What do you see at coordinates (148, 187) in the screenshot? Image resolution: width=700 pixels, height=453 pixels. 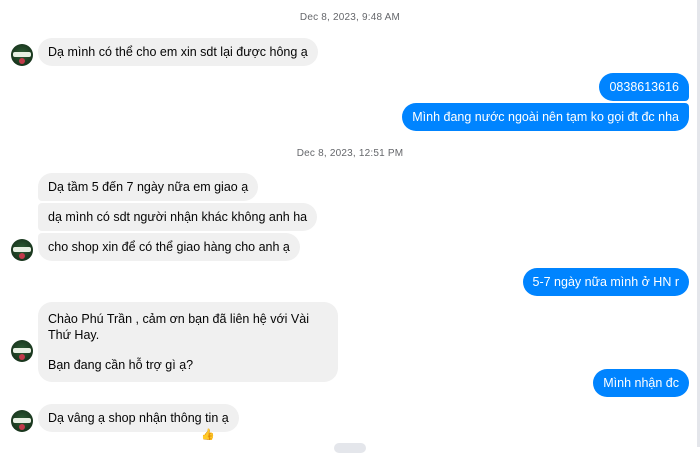 I see `incoming-message: Dạ tầm 5 đến 7 ngày nữa em giao ạ` at bounding box center [148, 187].